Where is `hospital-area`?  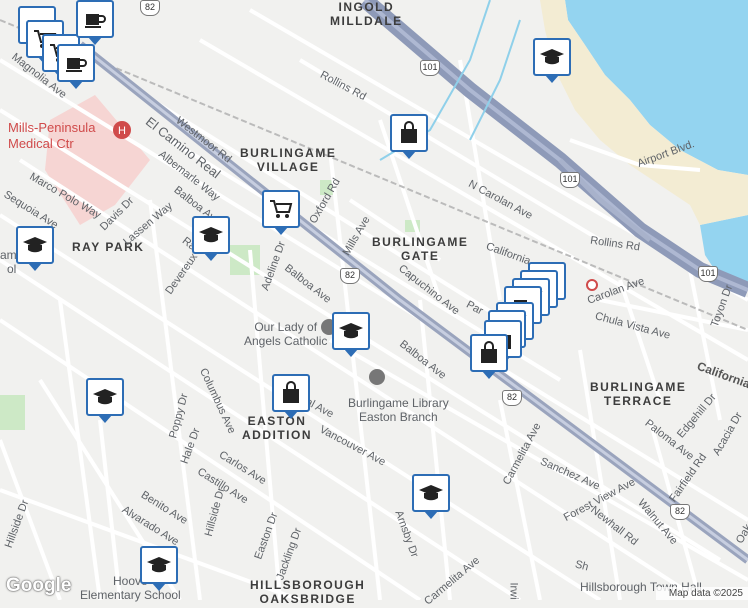 hospital-area is located at coordinates (97, 160).